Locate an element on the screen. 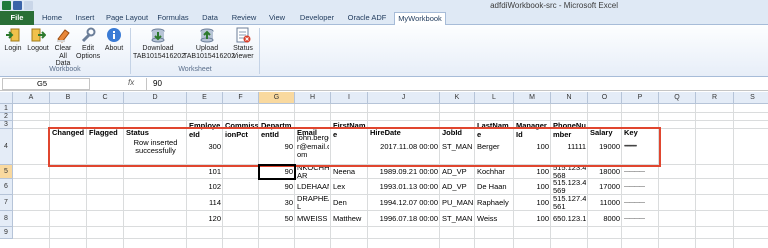  tab-insert: Insert is located at coordinates (85, 18).